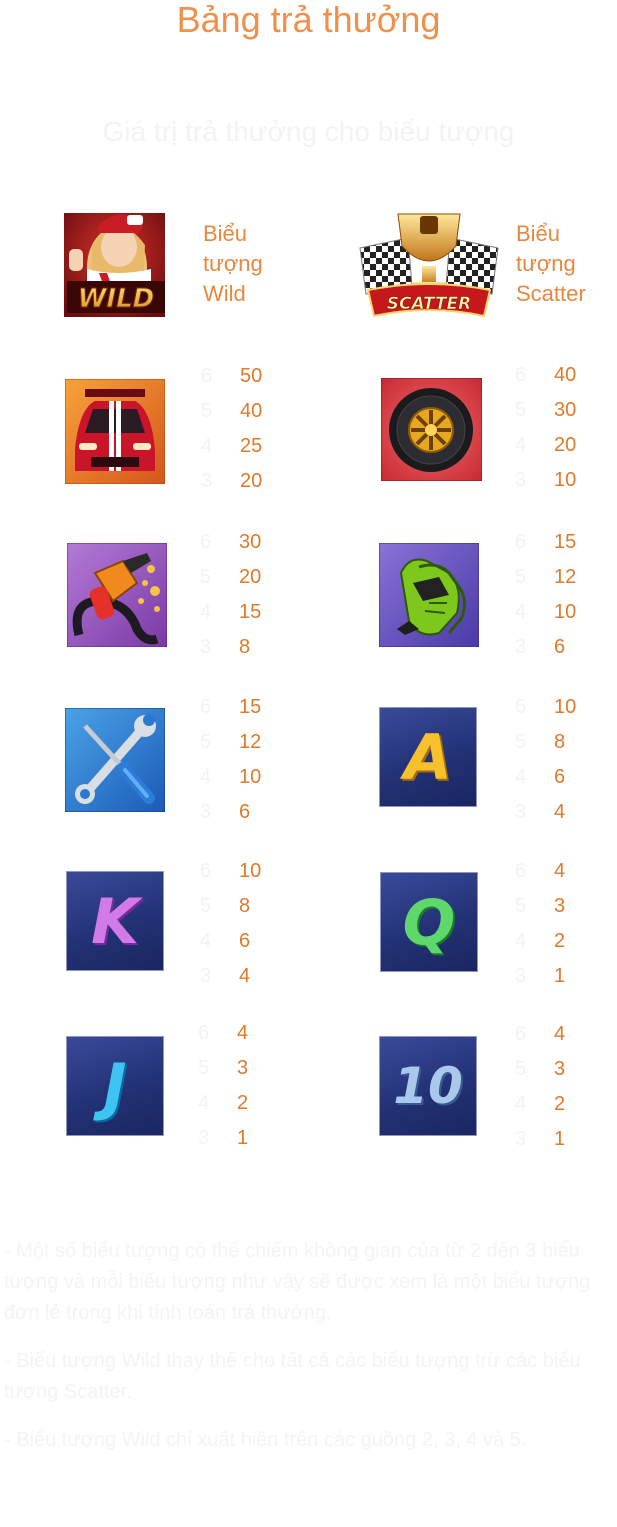 The height and width of the screenshot is (1527, 617). What do you see at coordinates (233, 263) in the screenshot?
I see `wild-label: Biểu tượng Wild` at bounding box center [233, 263].